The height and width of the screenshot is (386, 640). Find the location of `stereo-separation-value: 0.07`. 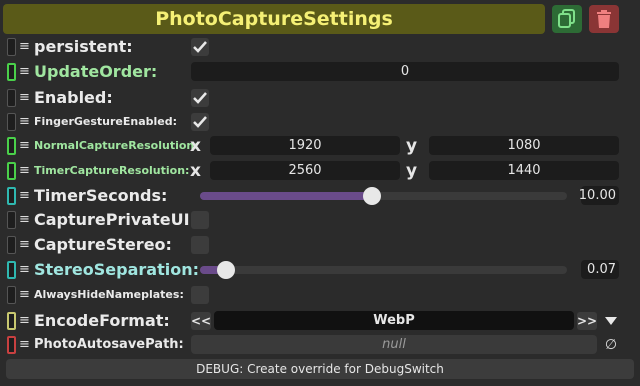

stereo-separation-value: 0.07 is located at coordinates (600, 269).